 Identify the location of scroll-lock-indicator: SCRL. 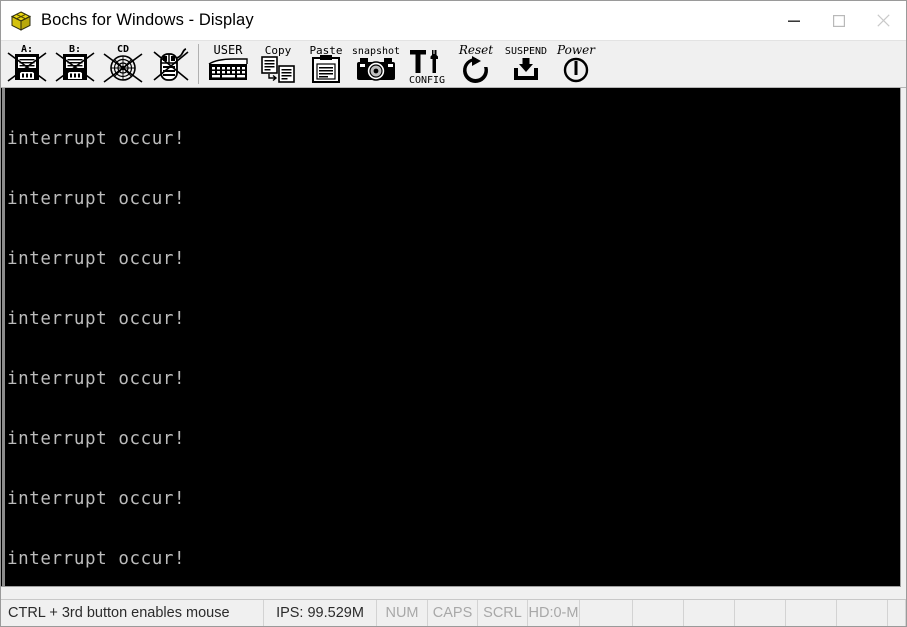
(503, 613).